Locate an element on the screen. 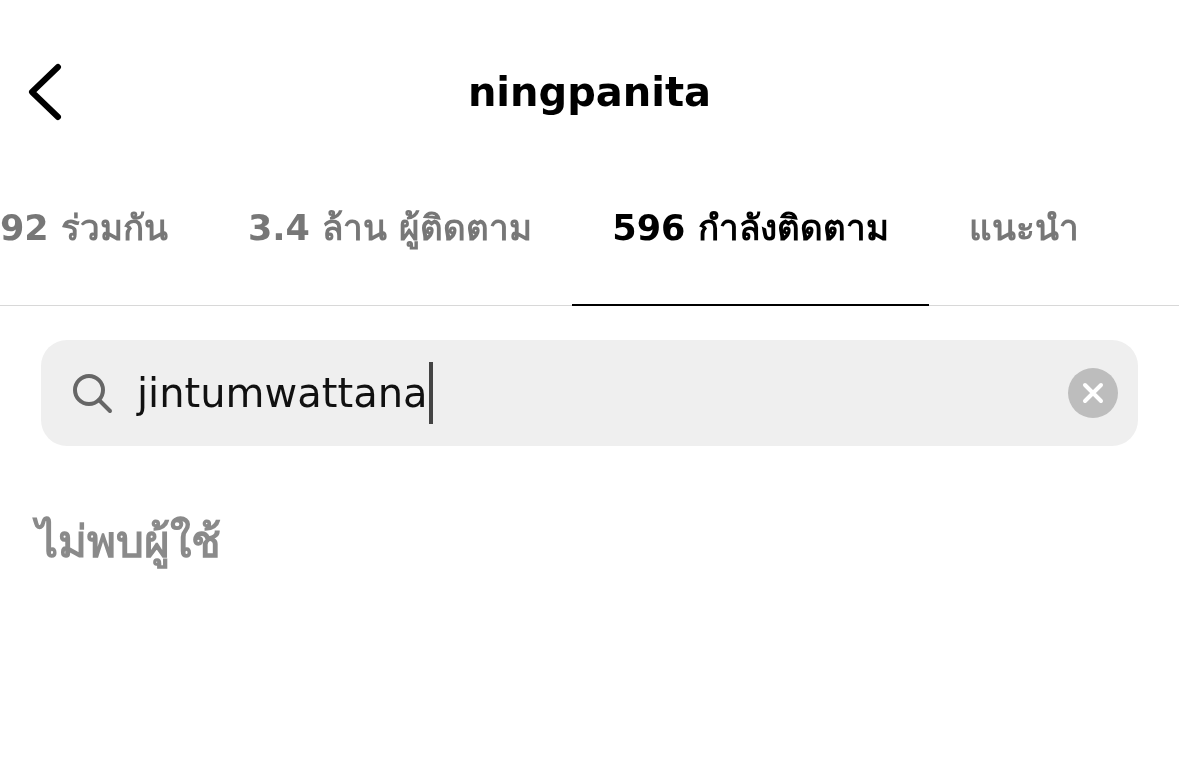 Image resolution: width=1179 pixels, height=765 pixels. tab: แนะนำ is located at coordinates (1023, 228).